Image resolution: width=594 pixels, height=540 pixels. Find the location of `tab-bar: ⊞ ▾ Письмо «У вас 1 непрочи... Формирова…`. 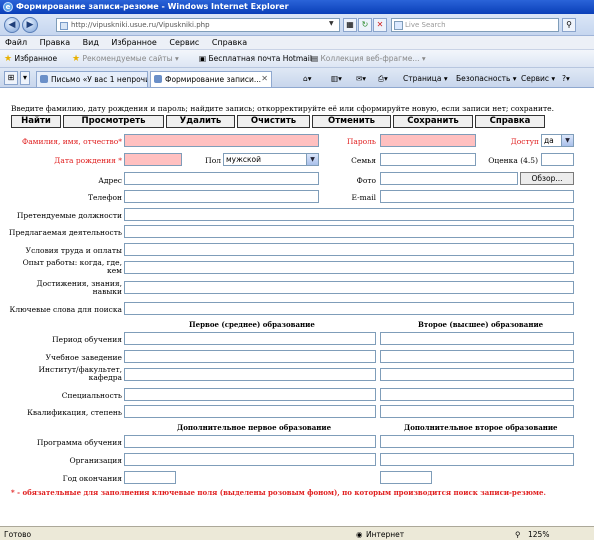

tab-bar: ⊞ ▾ Письмо «У вас 1 непрочи... Формирова… is located at coordinates (297, 78).